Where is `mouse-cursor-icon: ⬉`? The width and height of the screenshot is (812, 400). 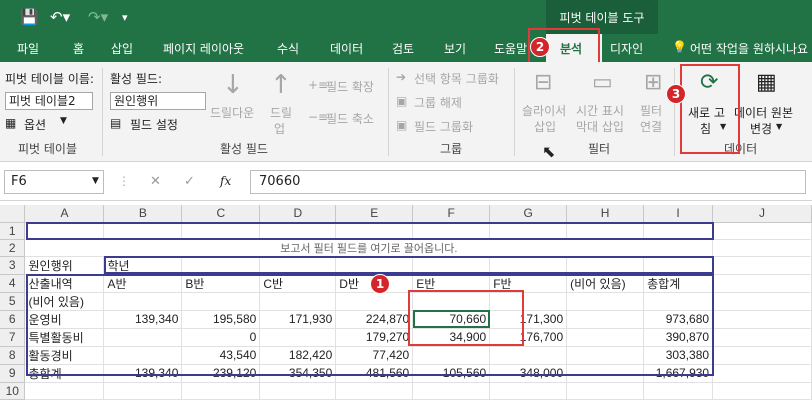
mouse-cursor-icon: ⬉ is located at coordinates (549, 151).